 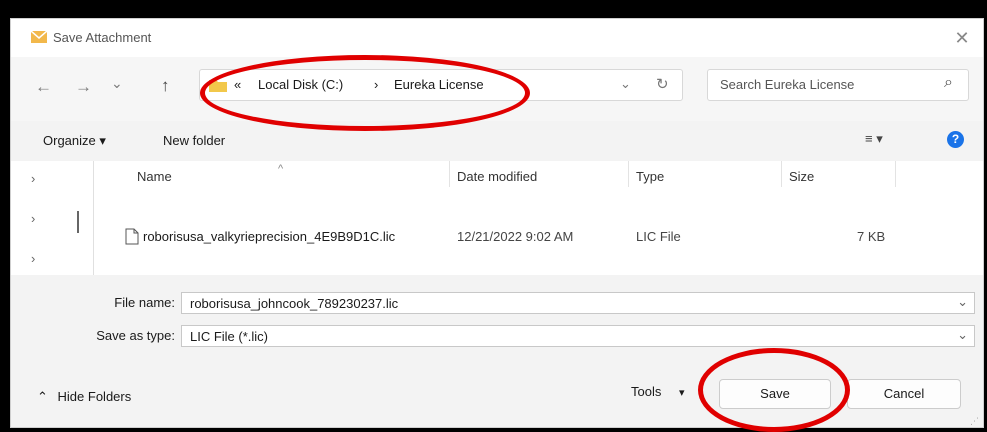 I want to click on refresh-icon: ↻, so click(x=662, y=84).